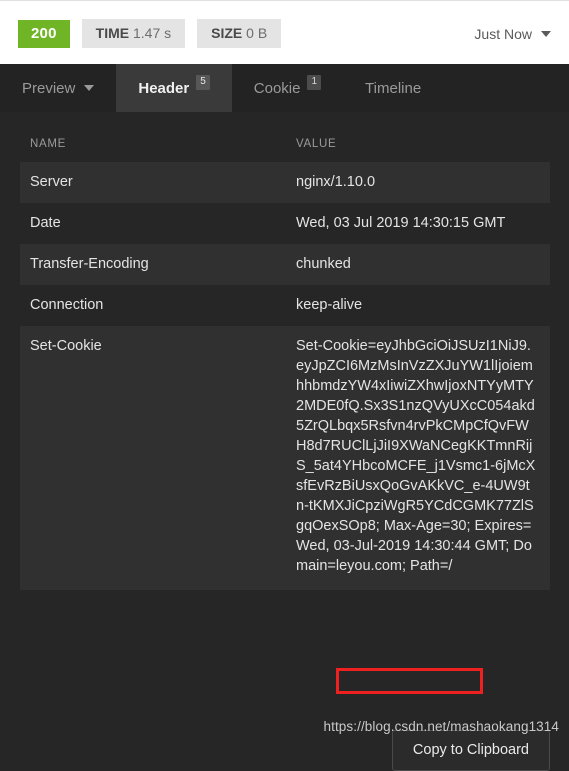 This screenshot has height=771, width=569. Describe the element at coordinates (66, 346) in the screenshot. I see `header-name: Set-Cookie` at that location.